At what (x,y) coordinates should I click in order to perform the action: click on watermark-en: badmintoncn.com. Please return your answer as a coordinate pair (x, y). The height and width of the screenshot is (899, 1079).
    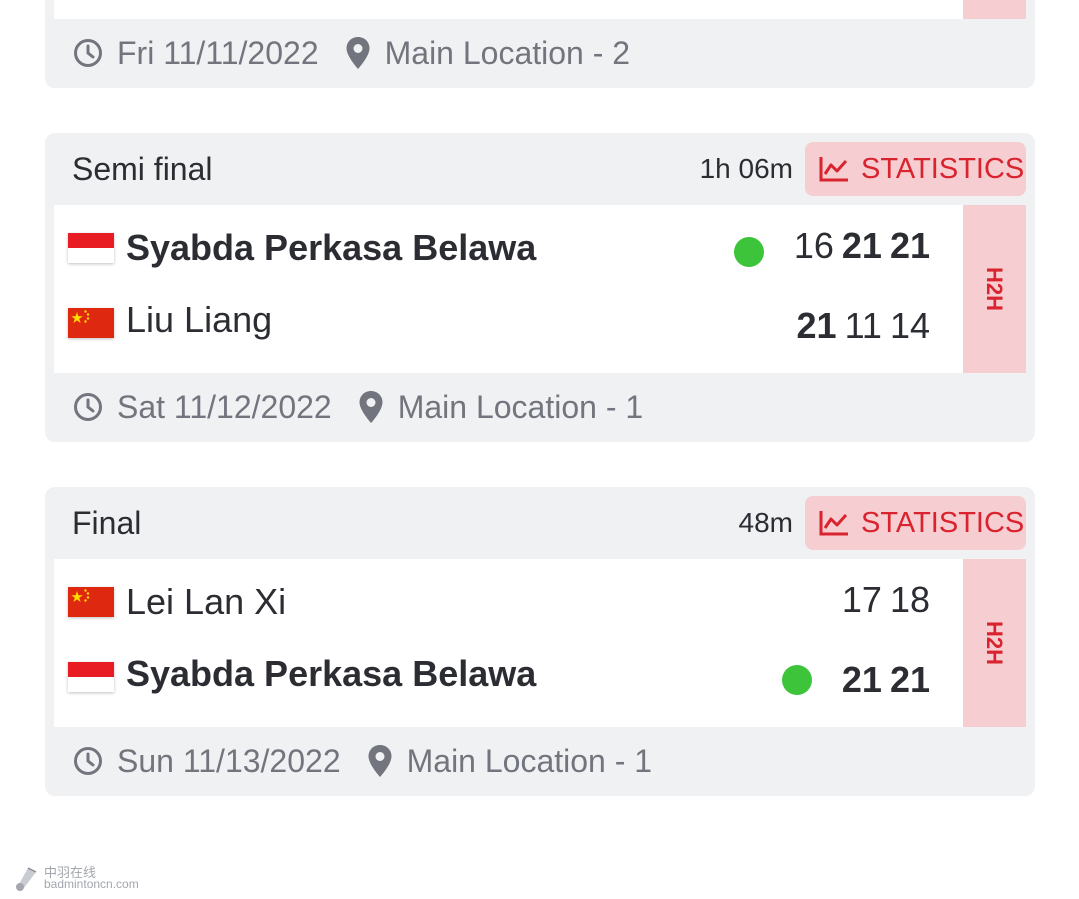
    Looking at the image, I should click on (91, 884).